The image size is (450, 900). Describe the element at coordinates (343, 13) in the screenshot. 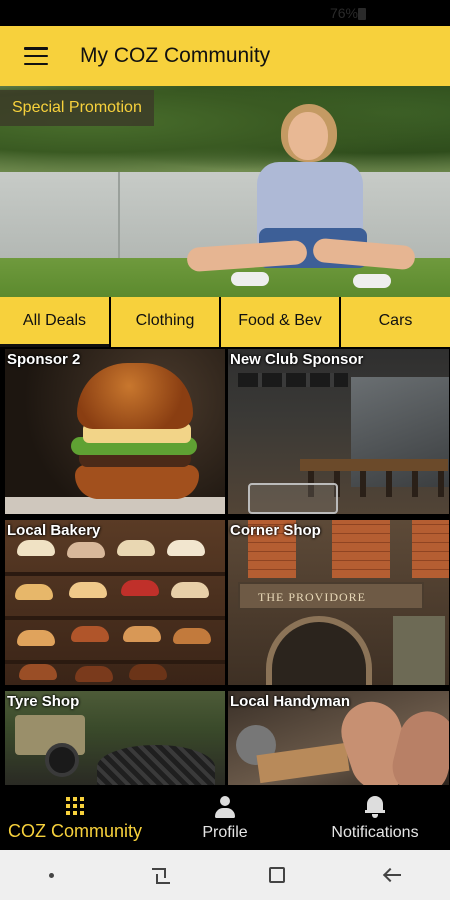

I see `battery-level: 76%` at that location.